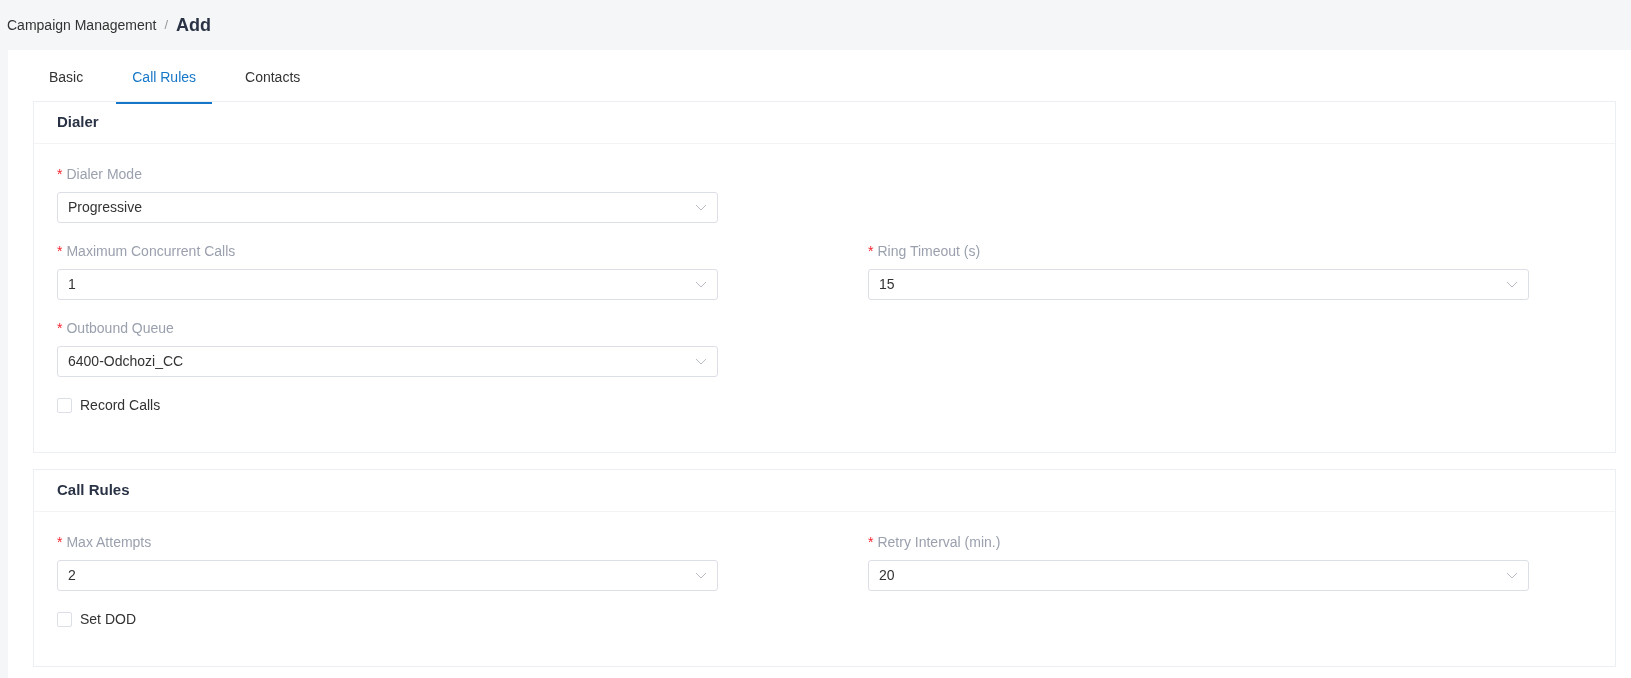 The width and height of the screenshot is (1631, 678). I want to click on select-field: Progressive, so click(387, 207).